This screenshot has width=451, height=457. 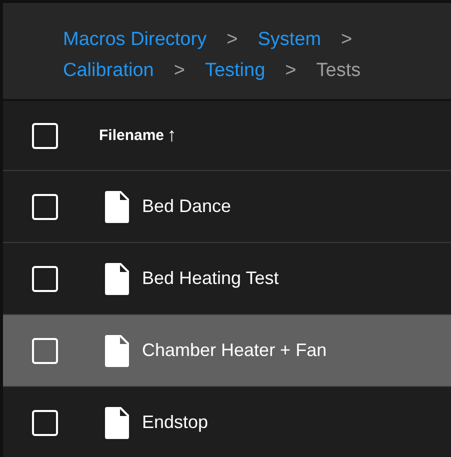 I want to click on breadcrumb-link: Testing, so click(x=235, y=70).